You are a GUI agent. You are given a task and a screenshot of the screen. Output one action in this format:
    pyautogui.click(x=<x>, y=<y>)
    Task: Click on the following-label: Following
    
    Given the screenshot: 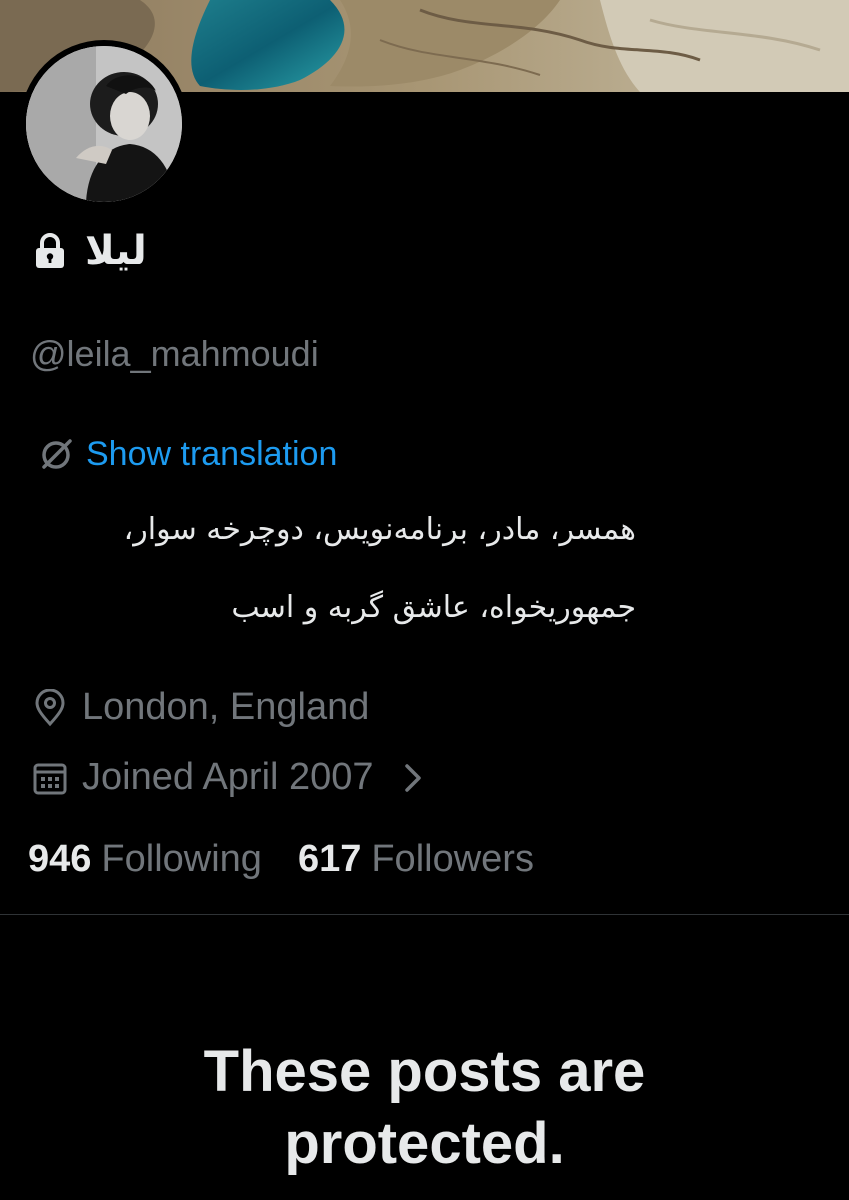 What is the action you would take?
    pyautogui.click(x=181, y=859)
    